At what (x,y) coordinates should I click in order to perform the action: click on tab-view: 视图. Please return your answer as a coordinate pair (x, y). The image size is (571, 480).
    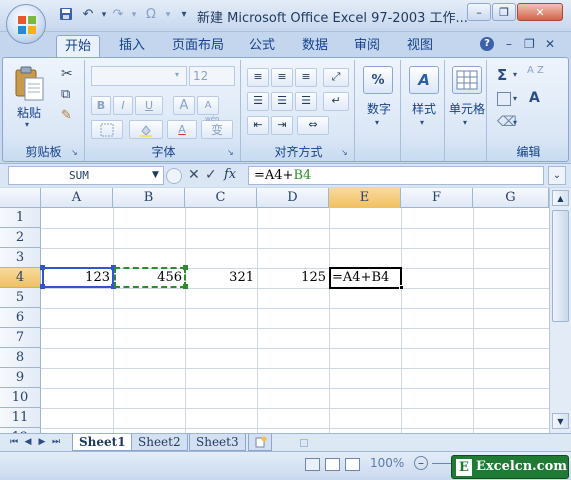
    Looking at the image, I should click on (420, 46).